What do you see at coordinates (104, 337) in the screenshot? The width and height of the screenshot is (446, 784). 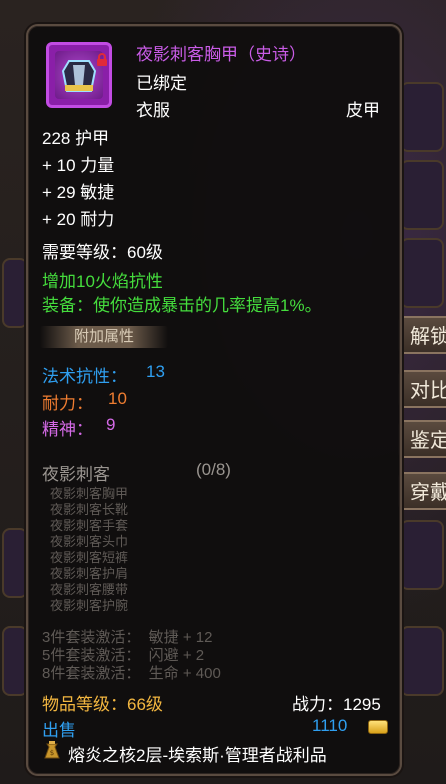 I see `extra-attr-title: 附加属性` at bounding box center [104, 337].